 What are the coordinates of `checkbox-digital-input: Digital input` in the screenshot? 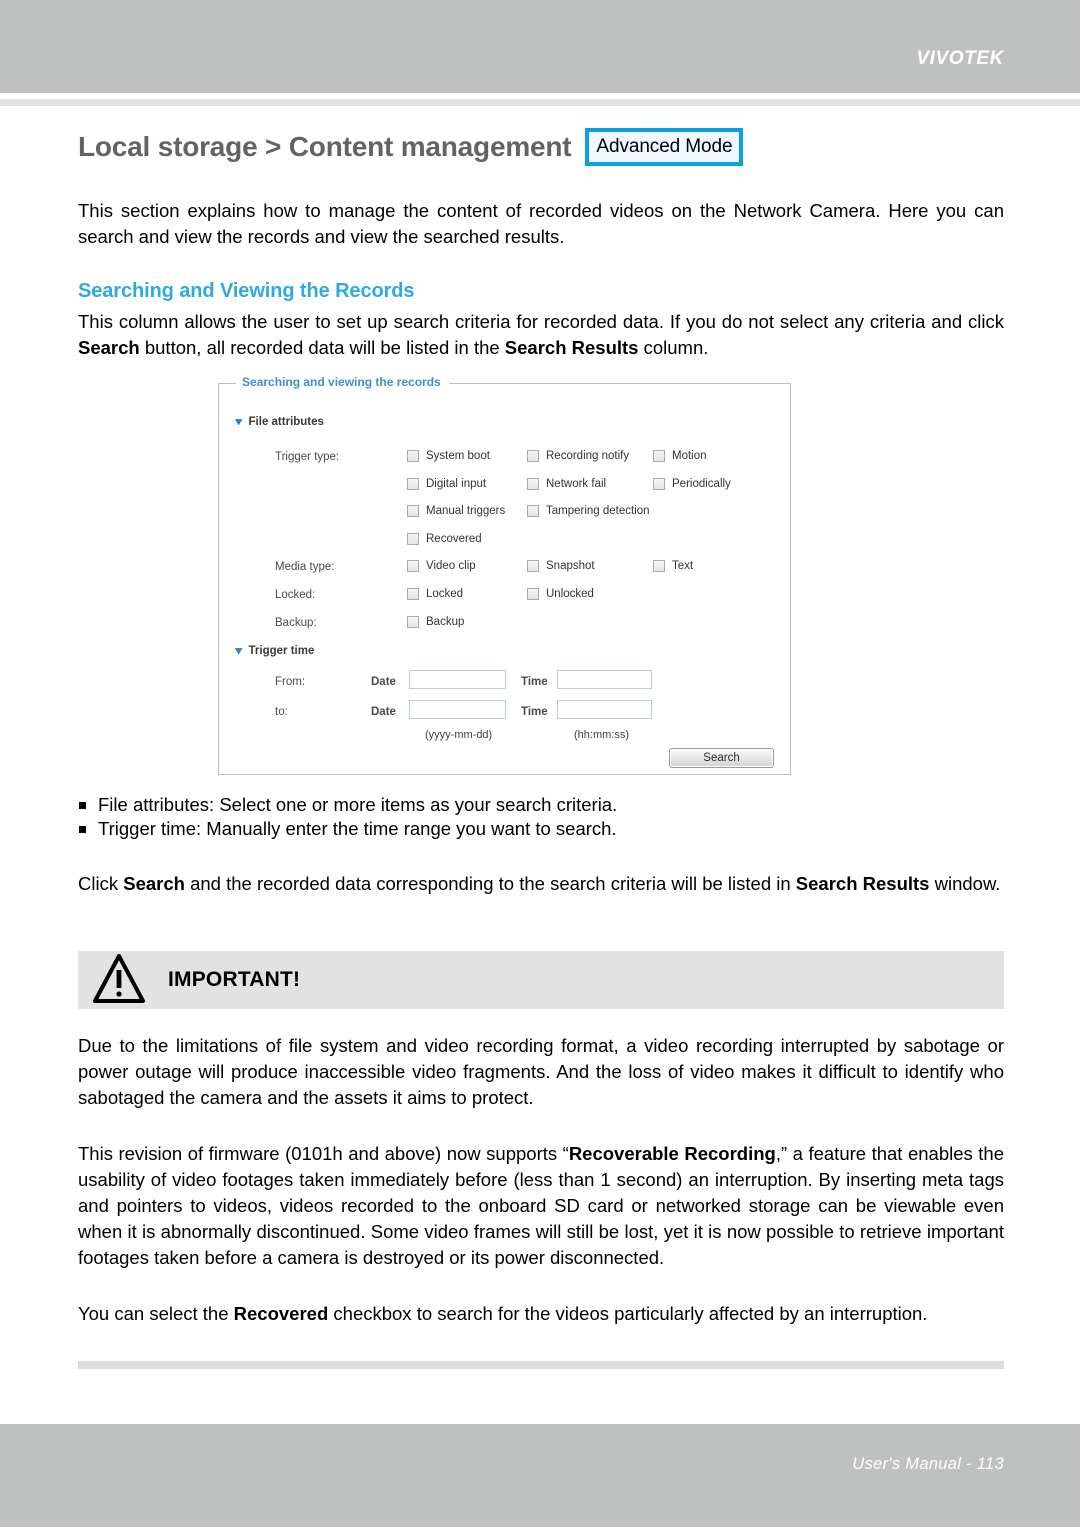 It's located at (446, 484).